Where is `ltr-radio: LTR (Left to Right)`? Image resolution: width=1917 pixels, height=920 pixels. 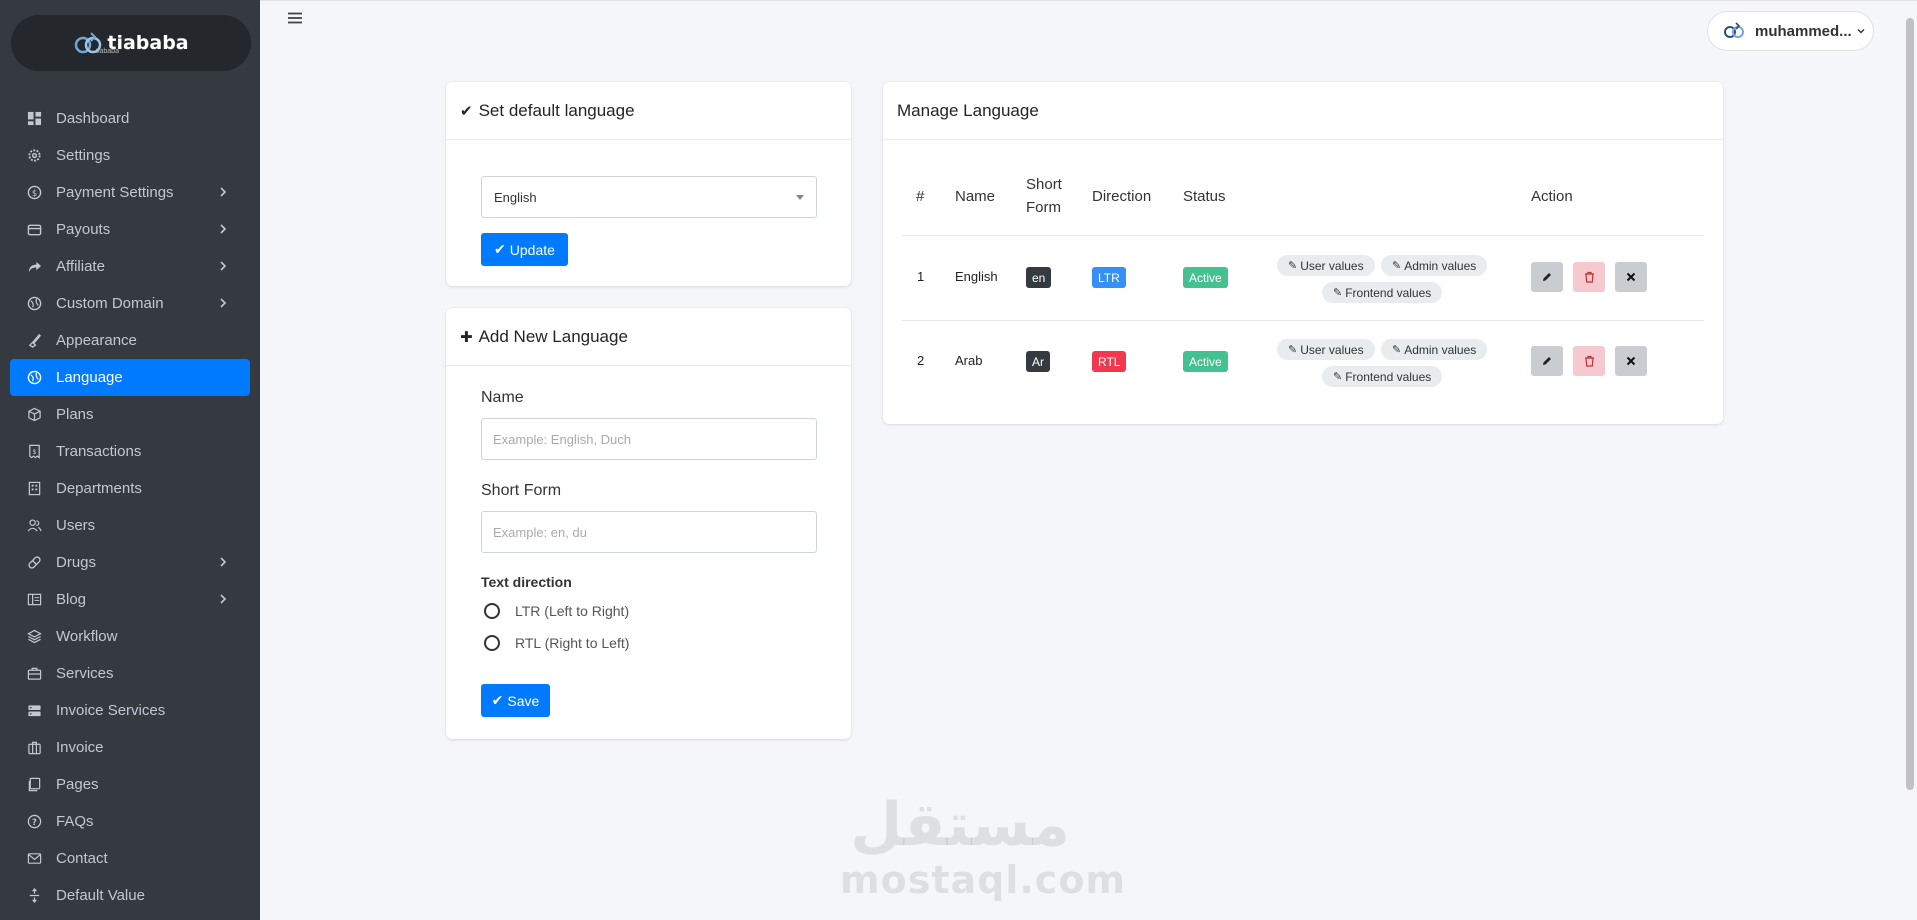 ltr-radio: LTR (Left to Right) is located at coordinates (556, 611).